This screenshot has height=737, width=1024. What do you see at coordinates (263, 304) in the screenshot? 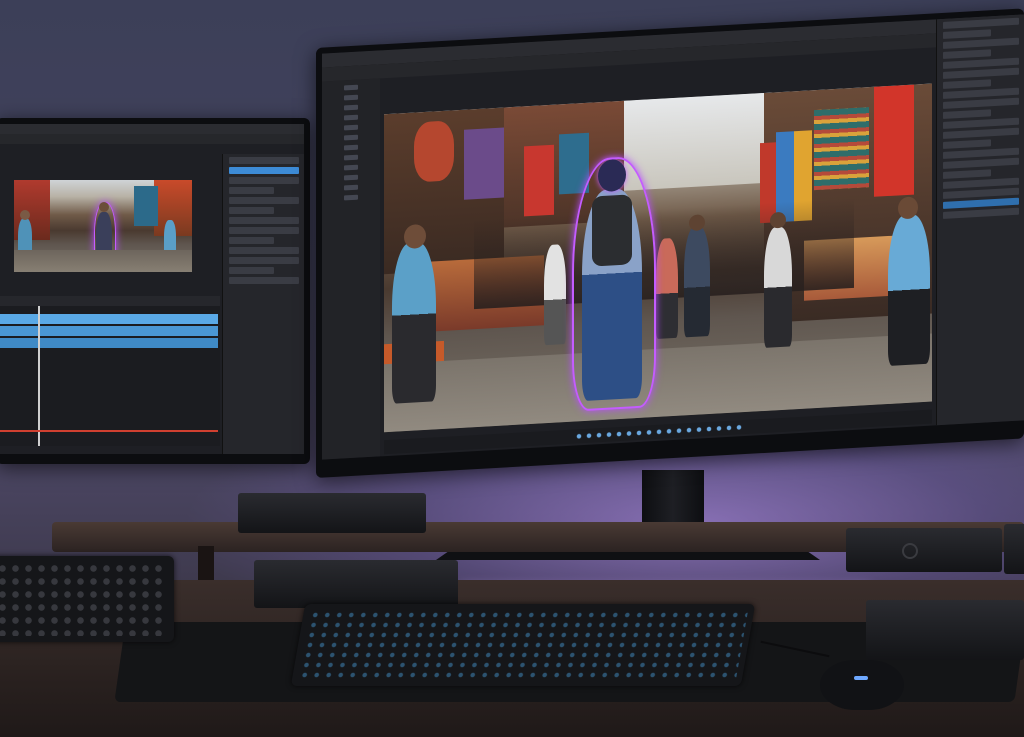
I see `left-side-panel` at bounding box center [263, 304].